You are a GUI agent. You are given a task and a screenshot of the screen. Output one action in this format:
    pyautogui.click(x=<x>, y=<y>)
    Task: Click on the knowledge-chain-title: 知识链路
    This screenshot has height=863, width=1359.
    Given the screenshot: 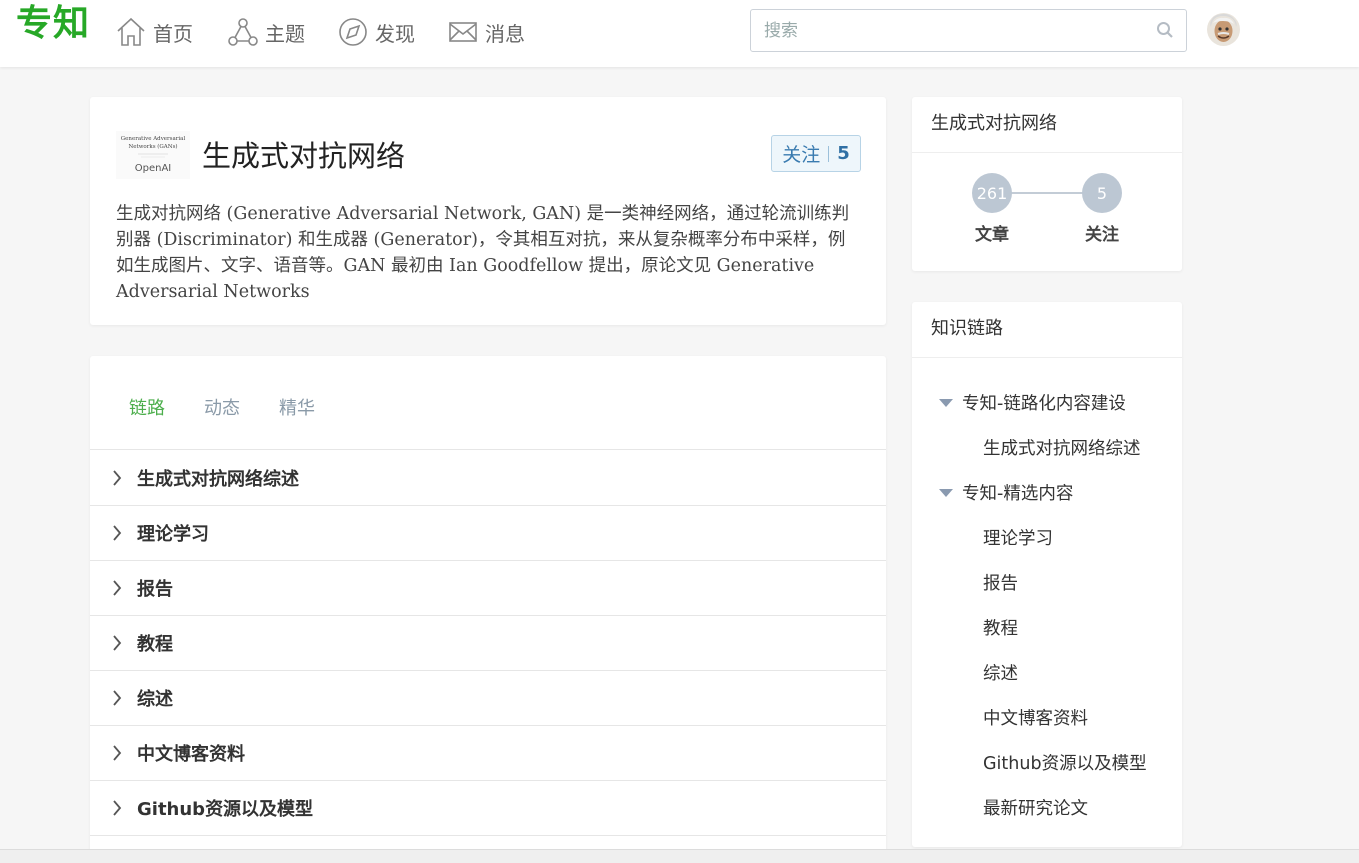 What is the action you would take?
    pyautogui.click(x=1047, y=330)
    